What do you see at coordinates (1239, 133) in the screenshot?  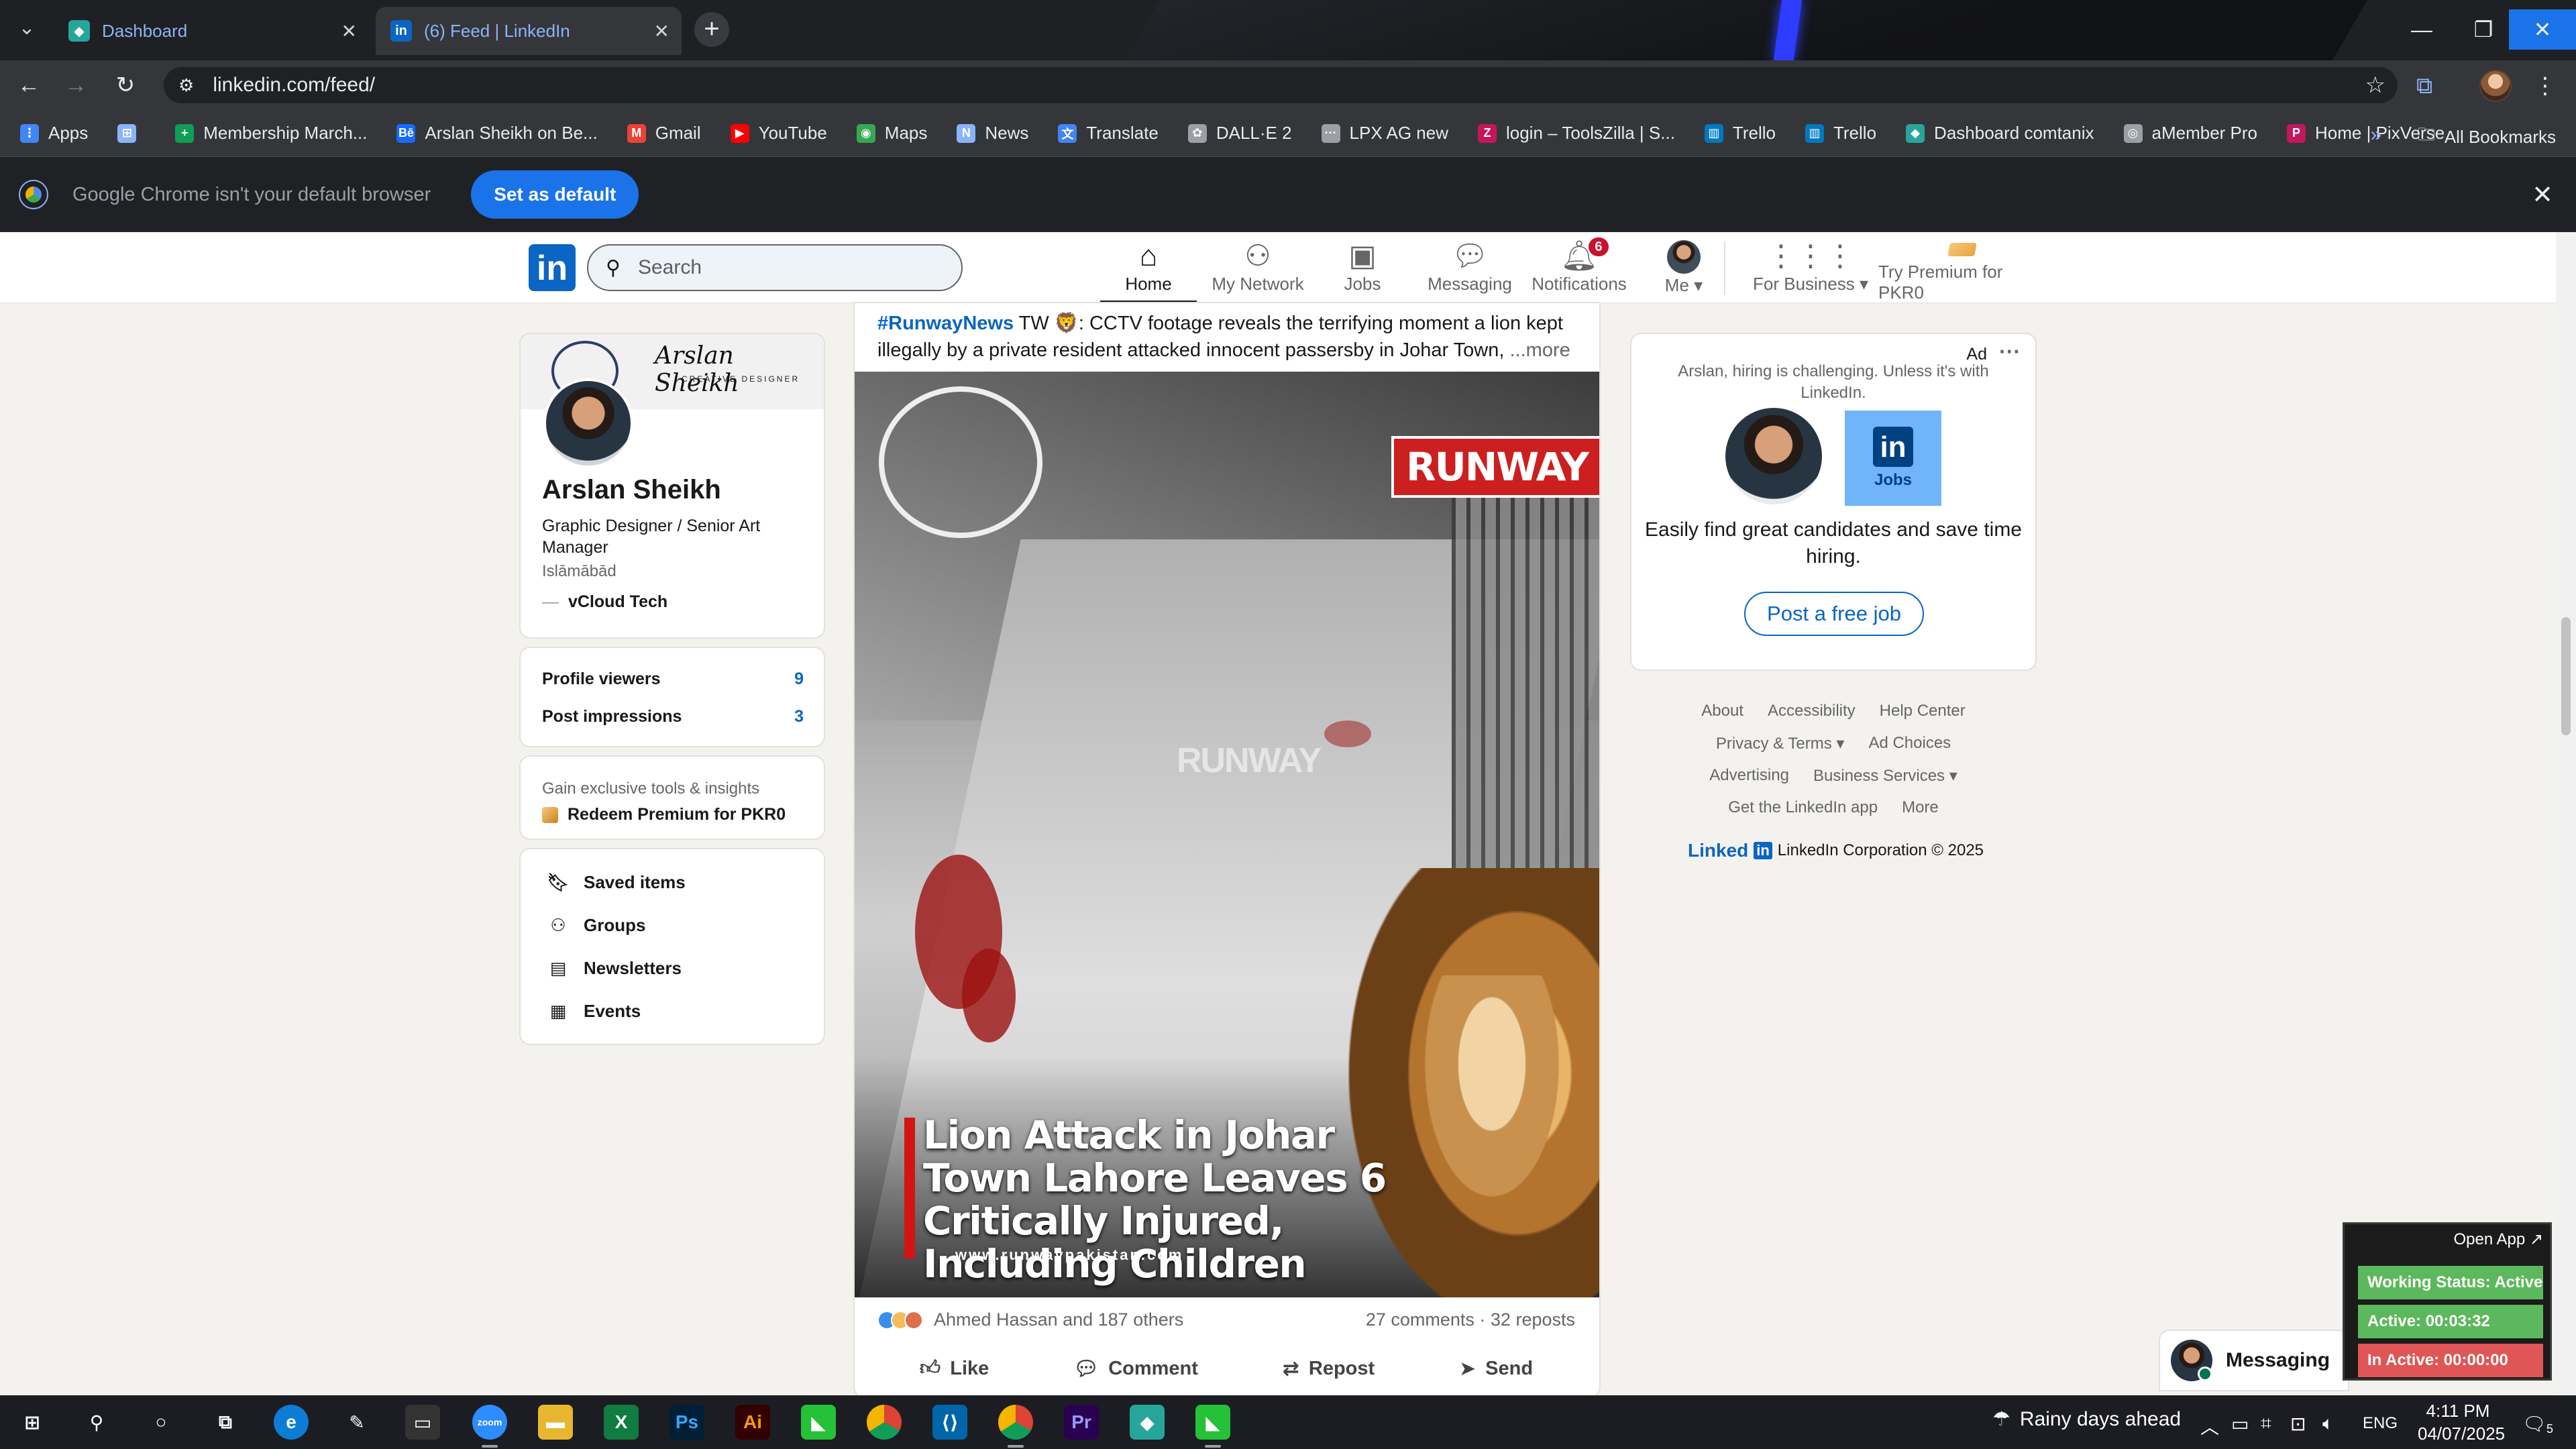 I see `bookmark-item: ✿ DALL·E 2` at bounding box center [1239, 133].